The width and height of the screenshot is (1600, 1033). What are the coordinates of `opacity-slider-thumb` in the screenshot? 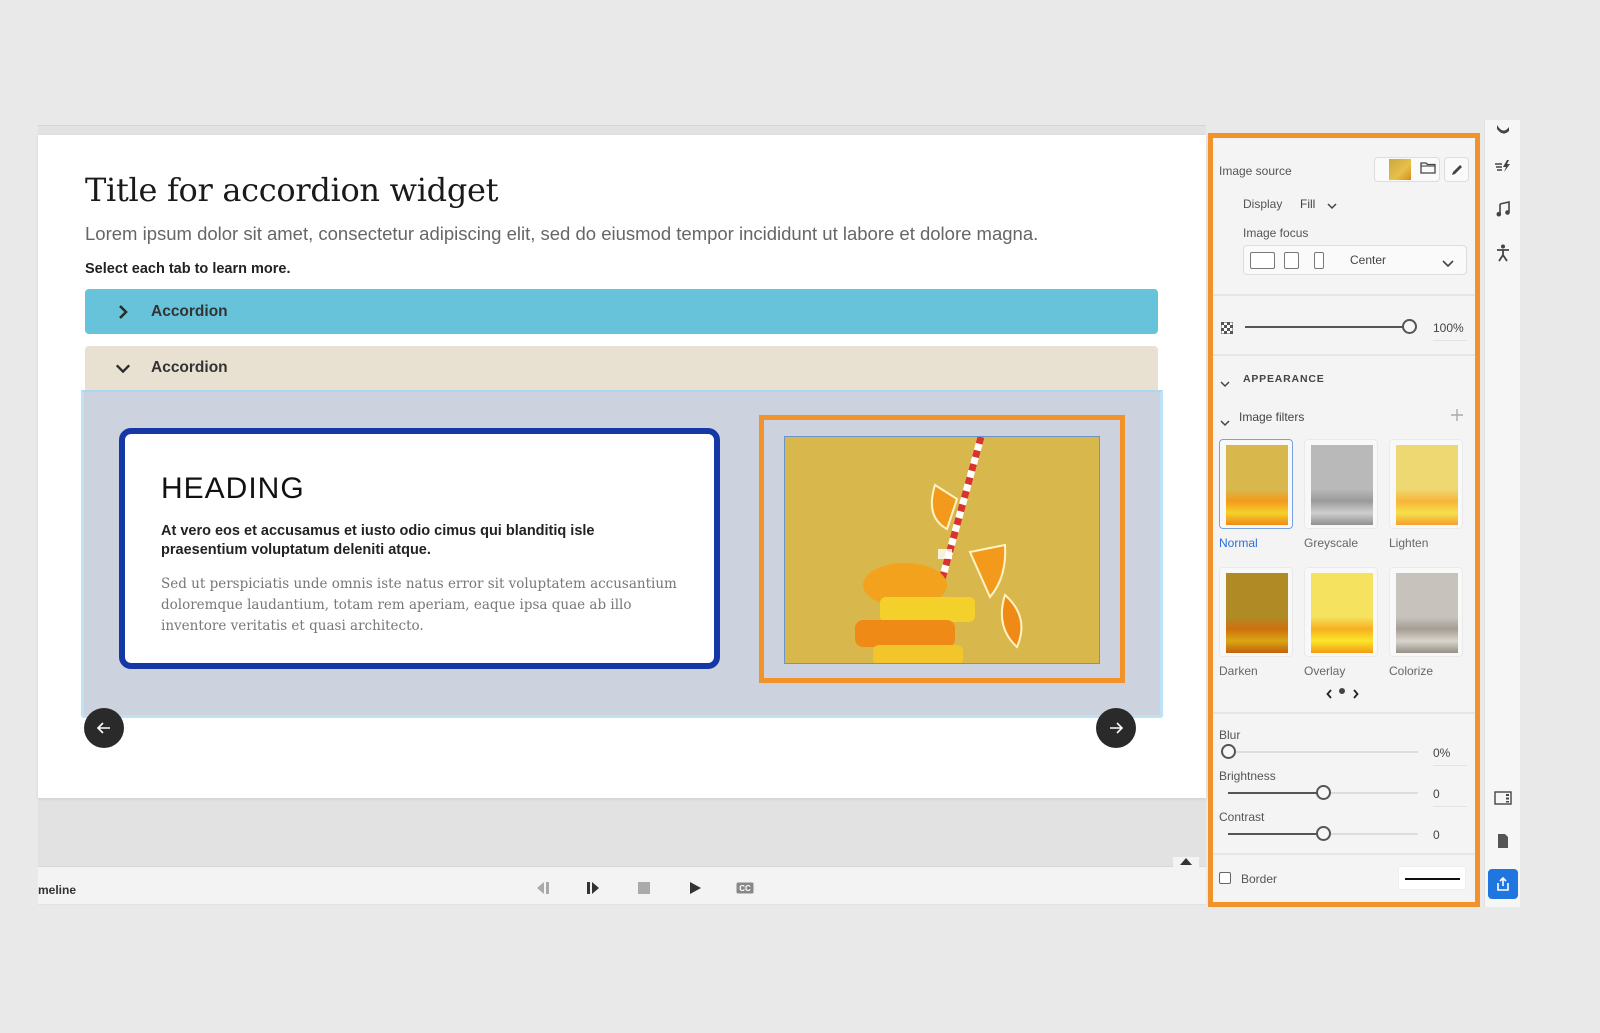 It's located at (1409, 326).